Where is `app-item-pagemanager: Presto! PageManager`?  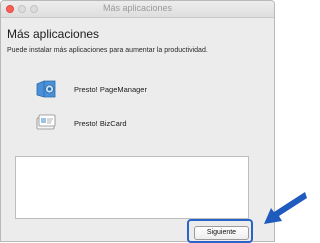
app-item-pagemanager: Presto! PageManager is located at coordinates (91, 89).